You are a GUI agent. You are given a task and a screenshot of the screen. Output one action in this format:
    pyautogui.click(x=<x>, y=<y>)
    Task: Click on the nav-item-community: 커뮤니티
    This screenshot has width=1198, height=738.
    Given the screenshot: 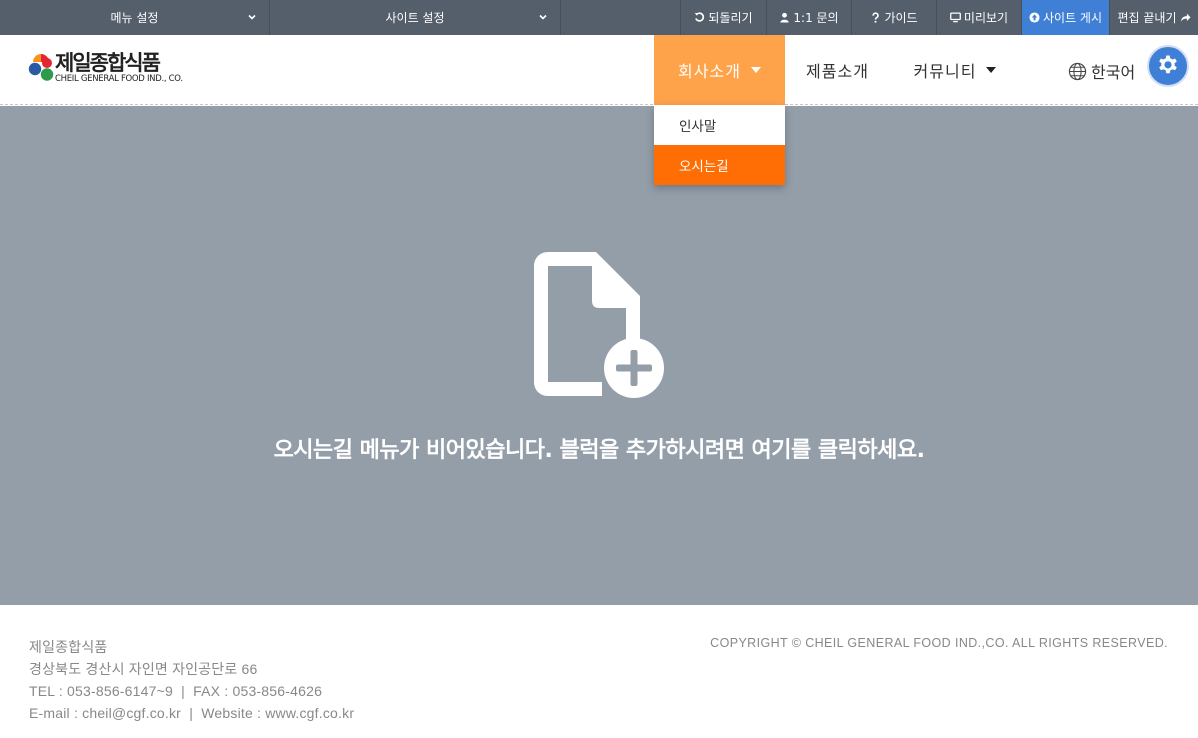 What is the action you would take?
    pyautogui.click(x=955, y=70)
    